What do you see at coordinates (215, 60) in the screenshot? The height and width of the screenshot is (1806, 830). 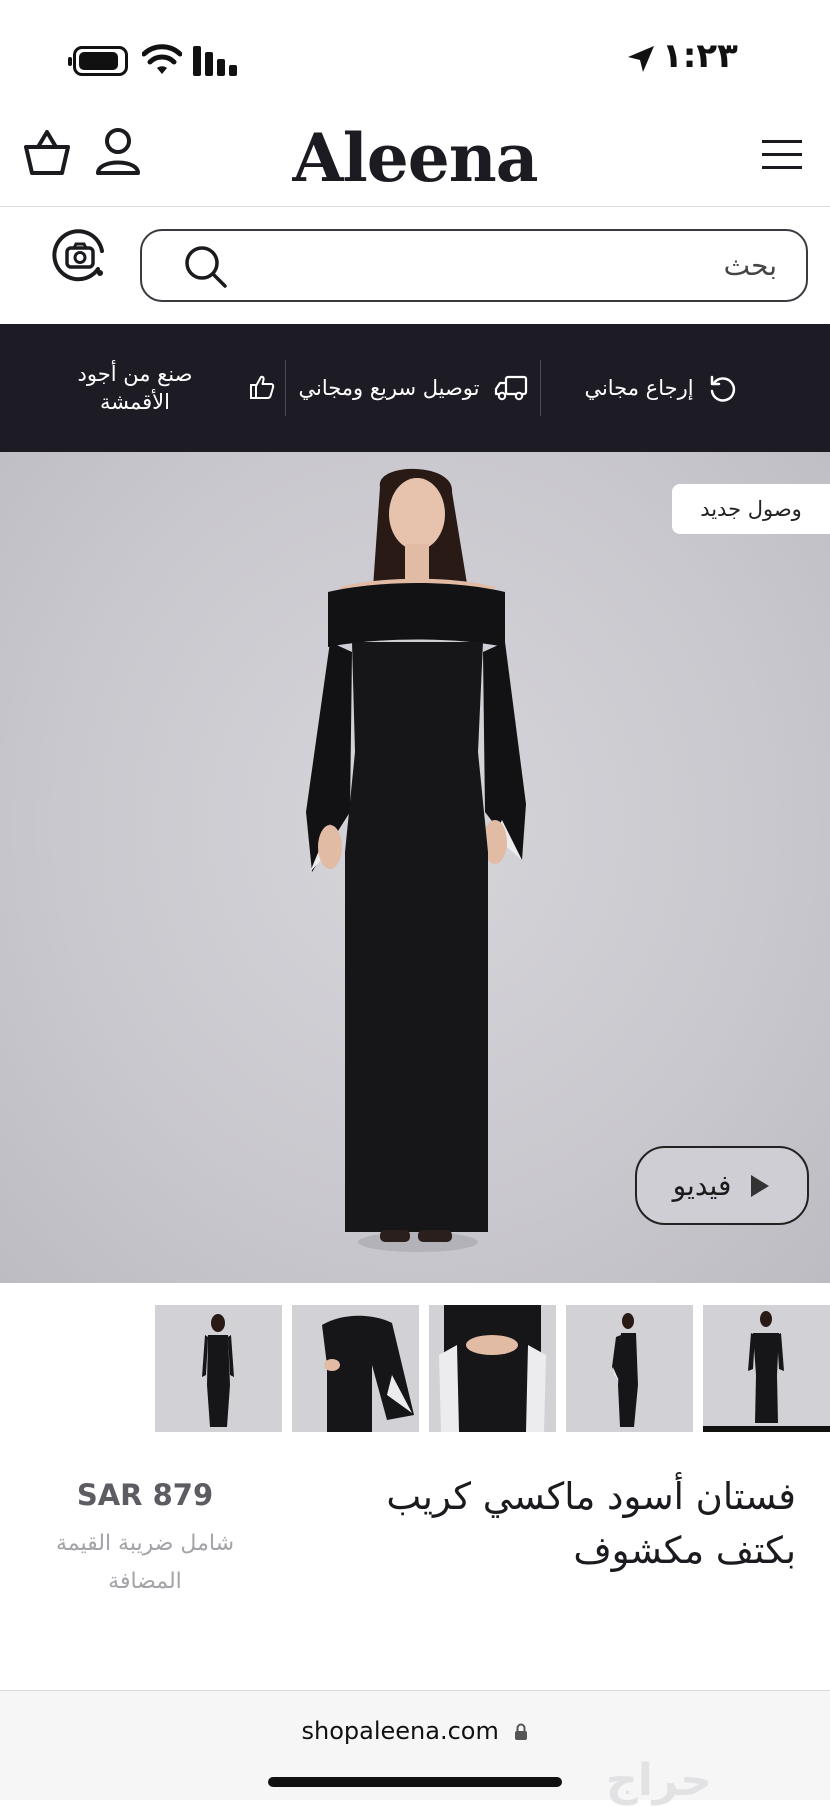 I see `cellular-signal-icon` at bounding box center [215, 60].